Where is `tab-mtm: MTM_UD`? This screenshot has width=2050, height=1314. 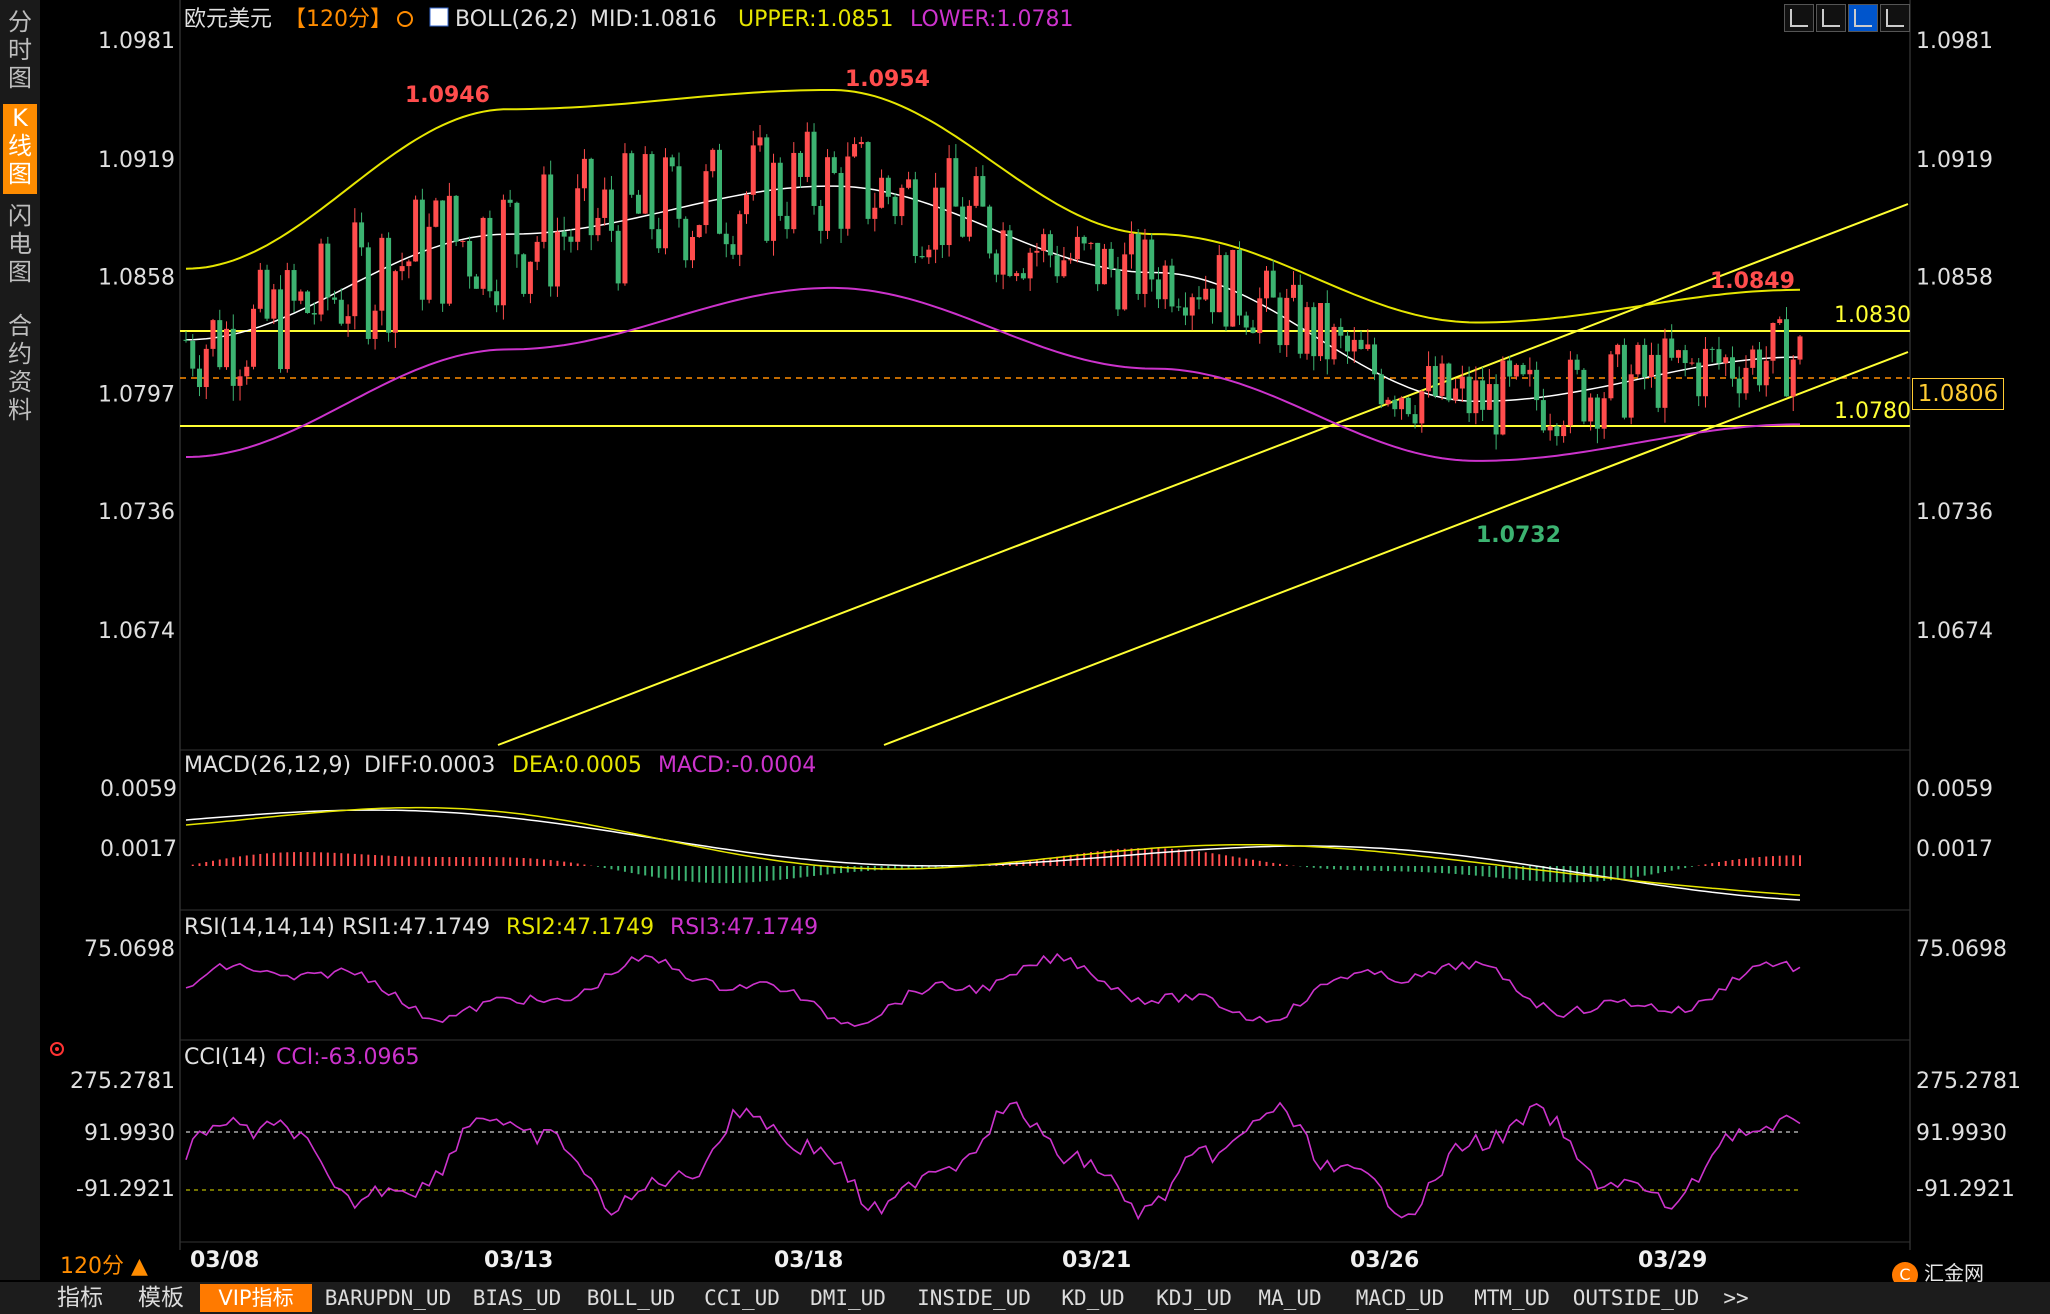
tab-mtm: MTM_UD is located at coordinates (1512, 1298).